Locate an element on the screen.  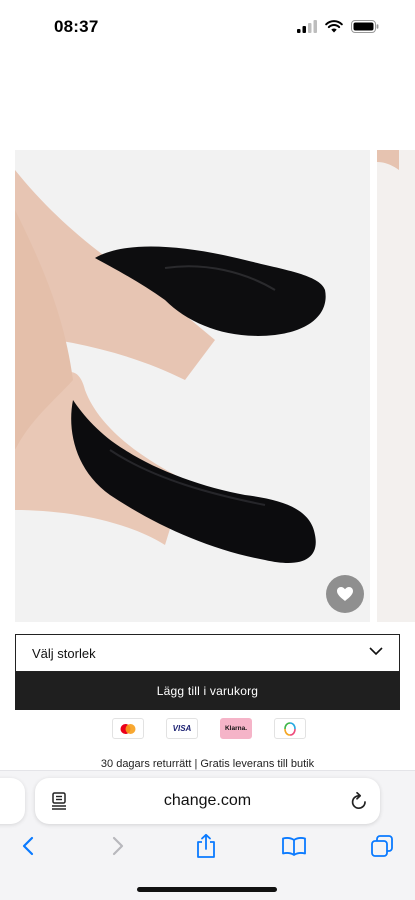
book-icon is located at coordinates (294, 846).